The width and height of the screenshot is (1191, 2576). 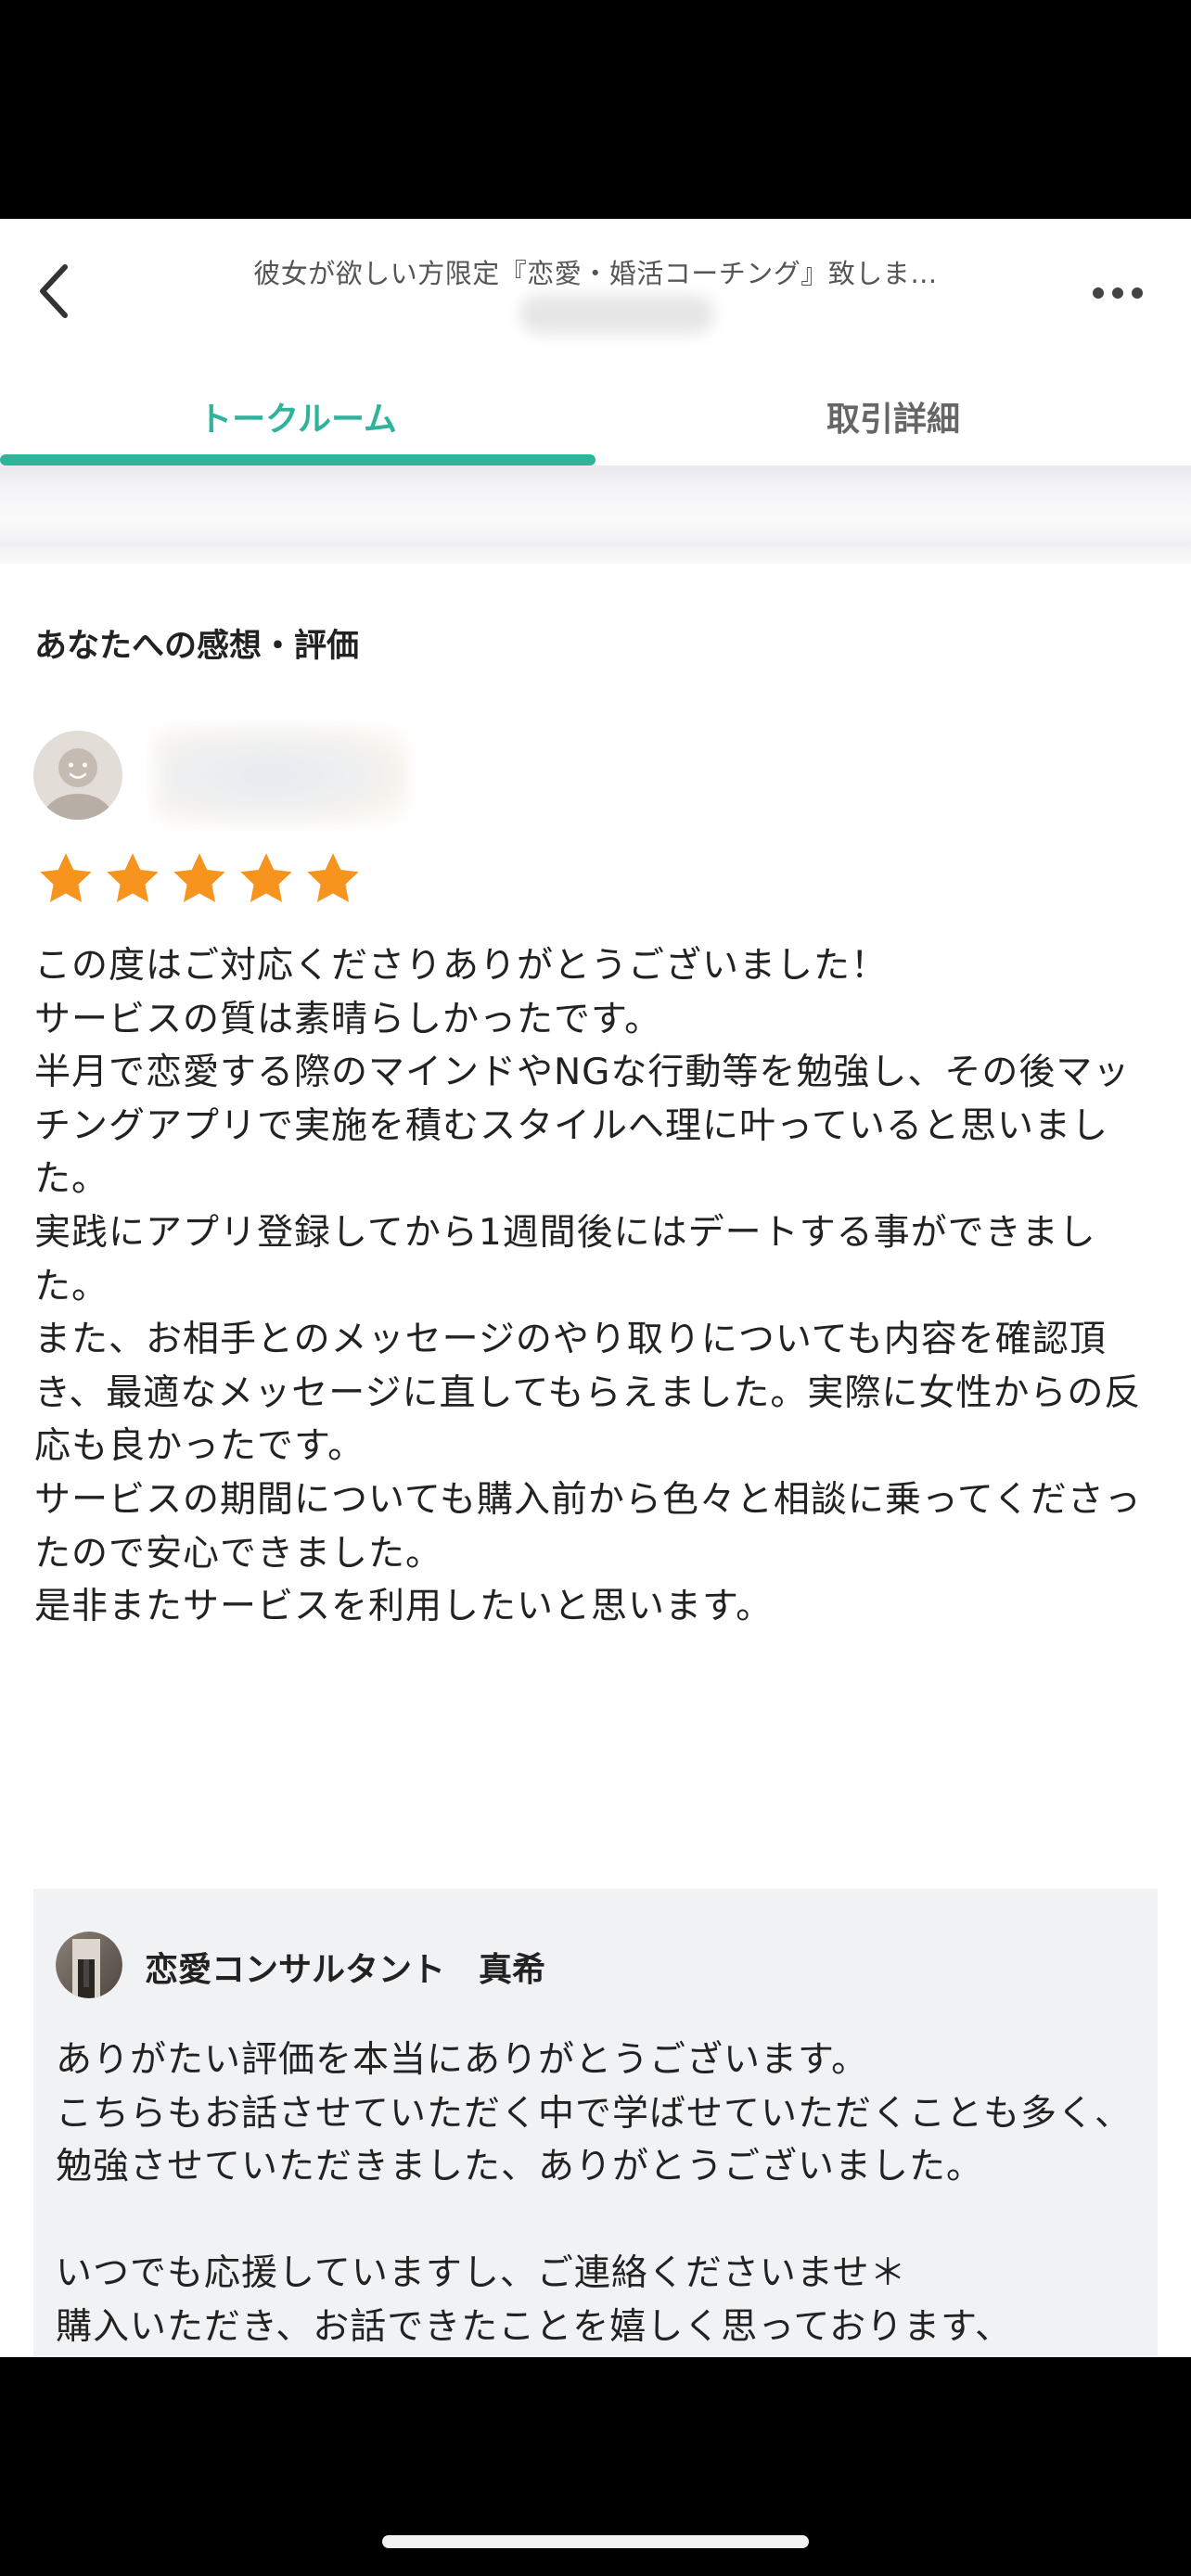 I want to click on tab-bar: トークルーム 取引詳細, so click(x=595, y=416).